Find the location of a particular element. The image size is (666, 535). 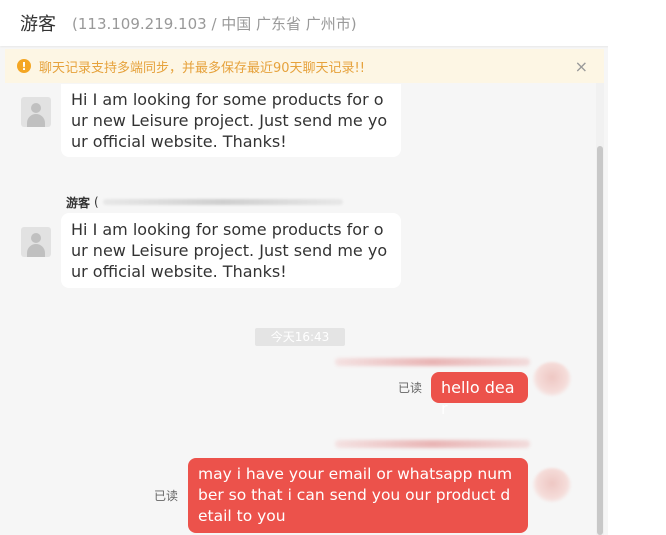

visitor-ip-location: (113.109.219.103 / 中国 广东省 广州市) is located at coordinates (214, 23).